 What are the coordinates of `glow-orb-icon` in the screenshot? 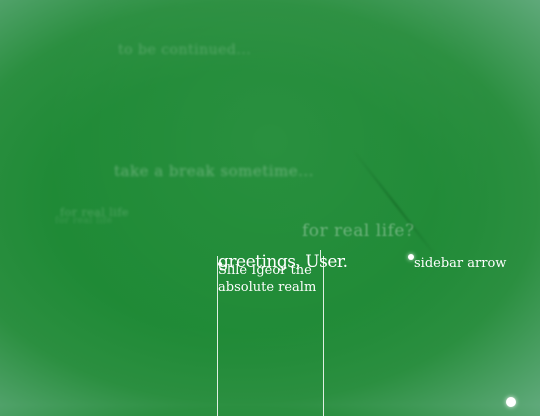 It's located at (511, 402).